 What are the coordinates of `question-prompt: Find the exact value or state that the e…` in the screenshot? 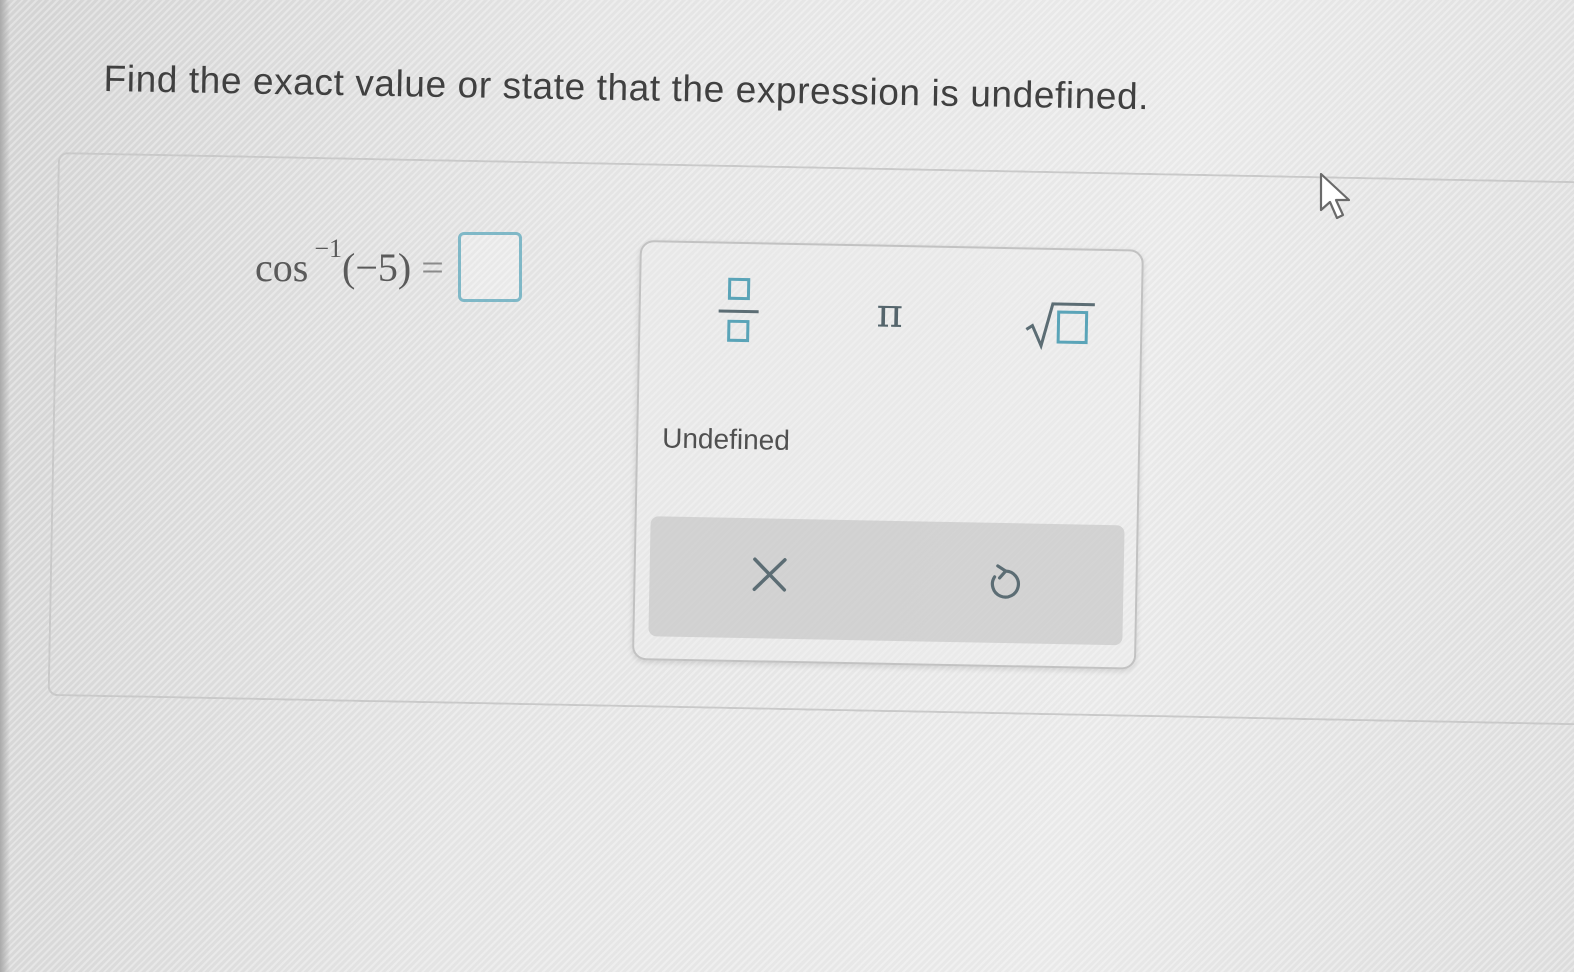 It's located at (626, 88).